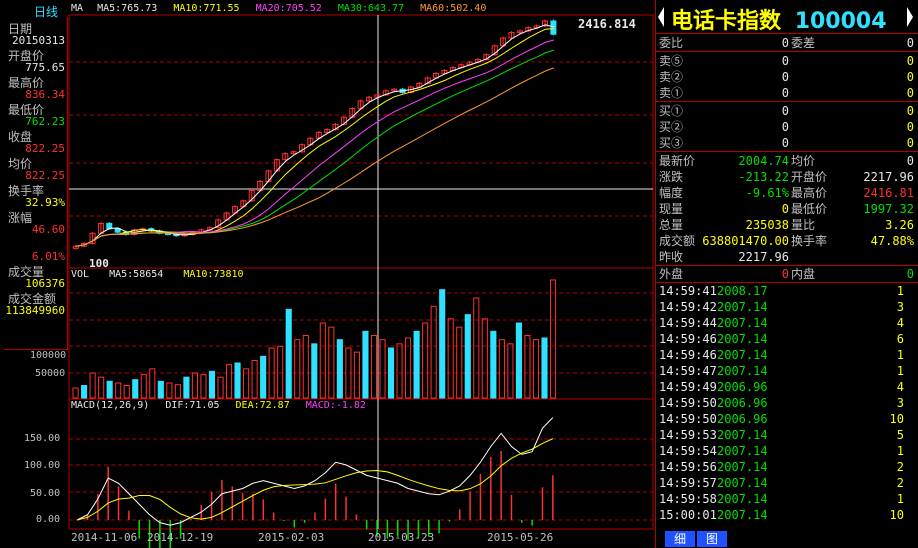 The image size is (918, 548). Describe the element at coordinates (77, 8) in the screenshot. I see `ma-prefix: MA` at that location.